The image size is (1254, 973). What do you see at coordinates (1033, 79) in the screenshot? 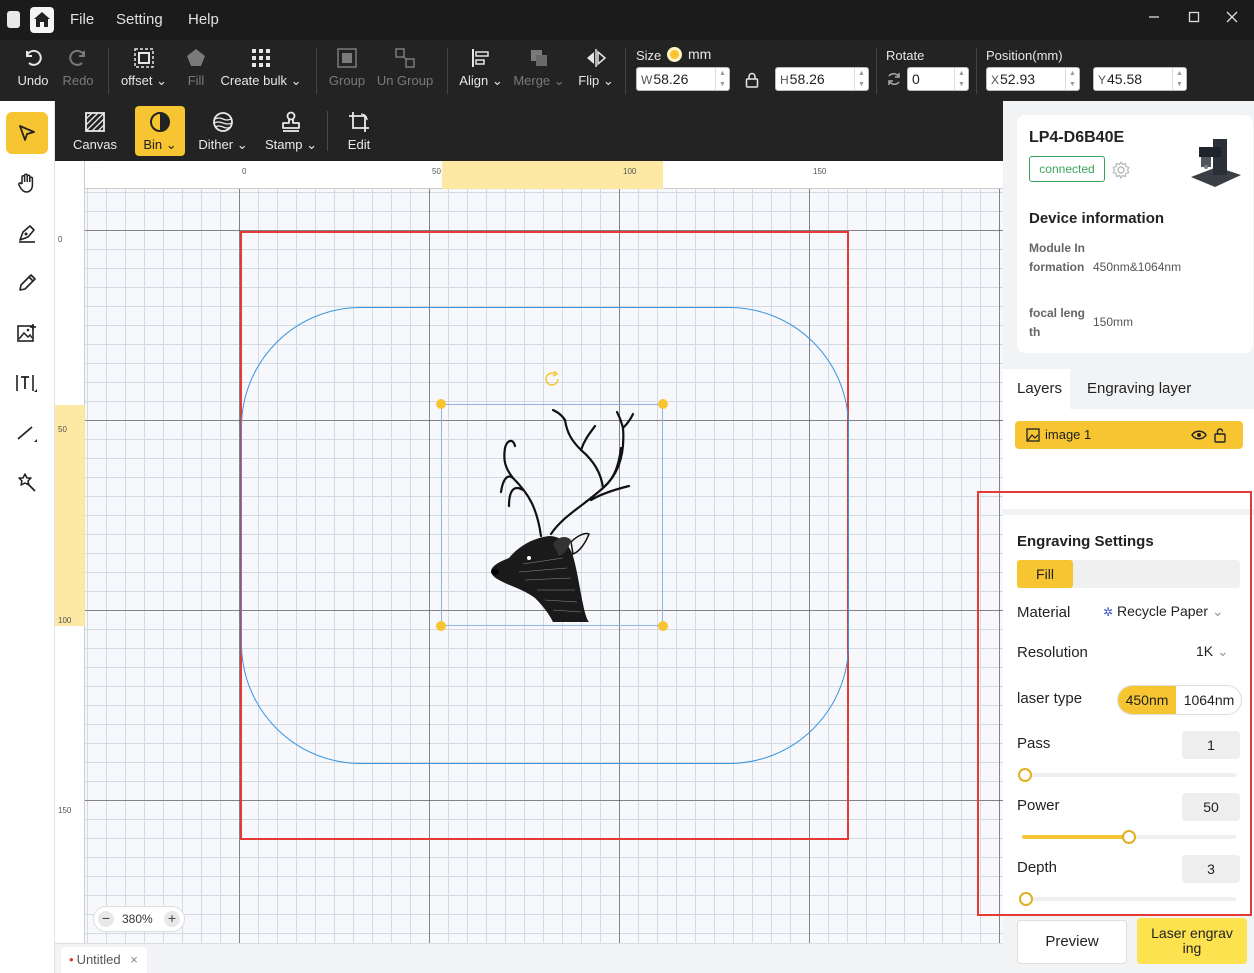
I see `position-x-input: X52.93 ▲ ▼` at bounding box center [1033, 79].